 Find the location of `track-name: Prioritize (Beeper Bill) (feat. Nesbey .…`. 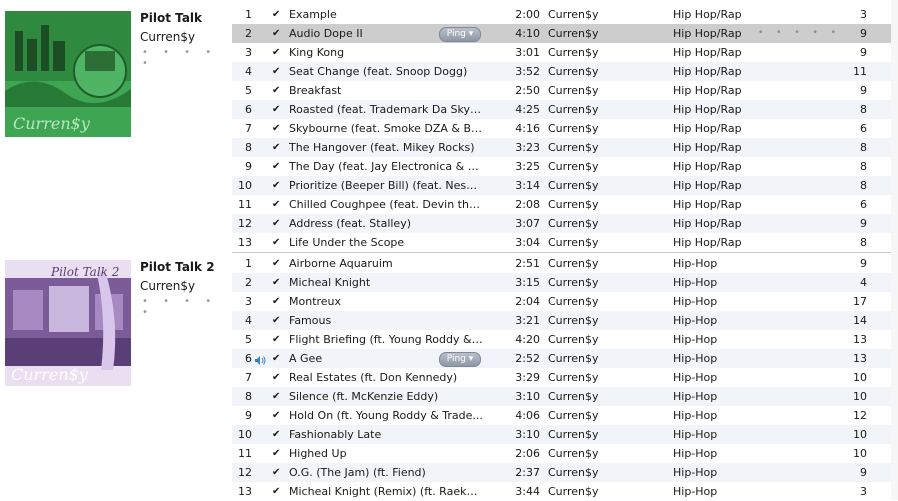

track-name: Prioritize (Beeper Bill) (feat. Nesbey .… is located at coordinates (386, 185).